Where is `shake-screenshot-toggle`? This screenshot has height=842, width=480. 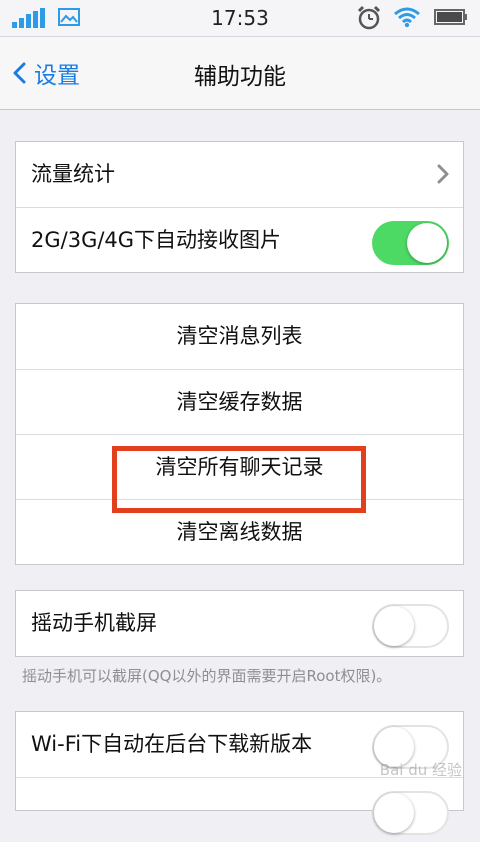
shake-screenshot-toggle is located at coordinates (410, 626).